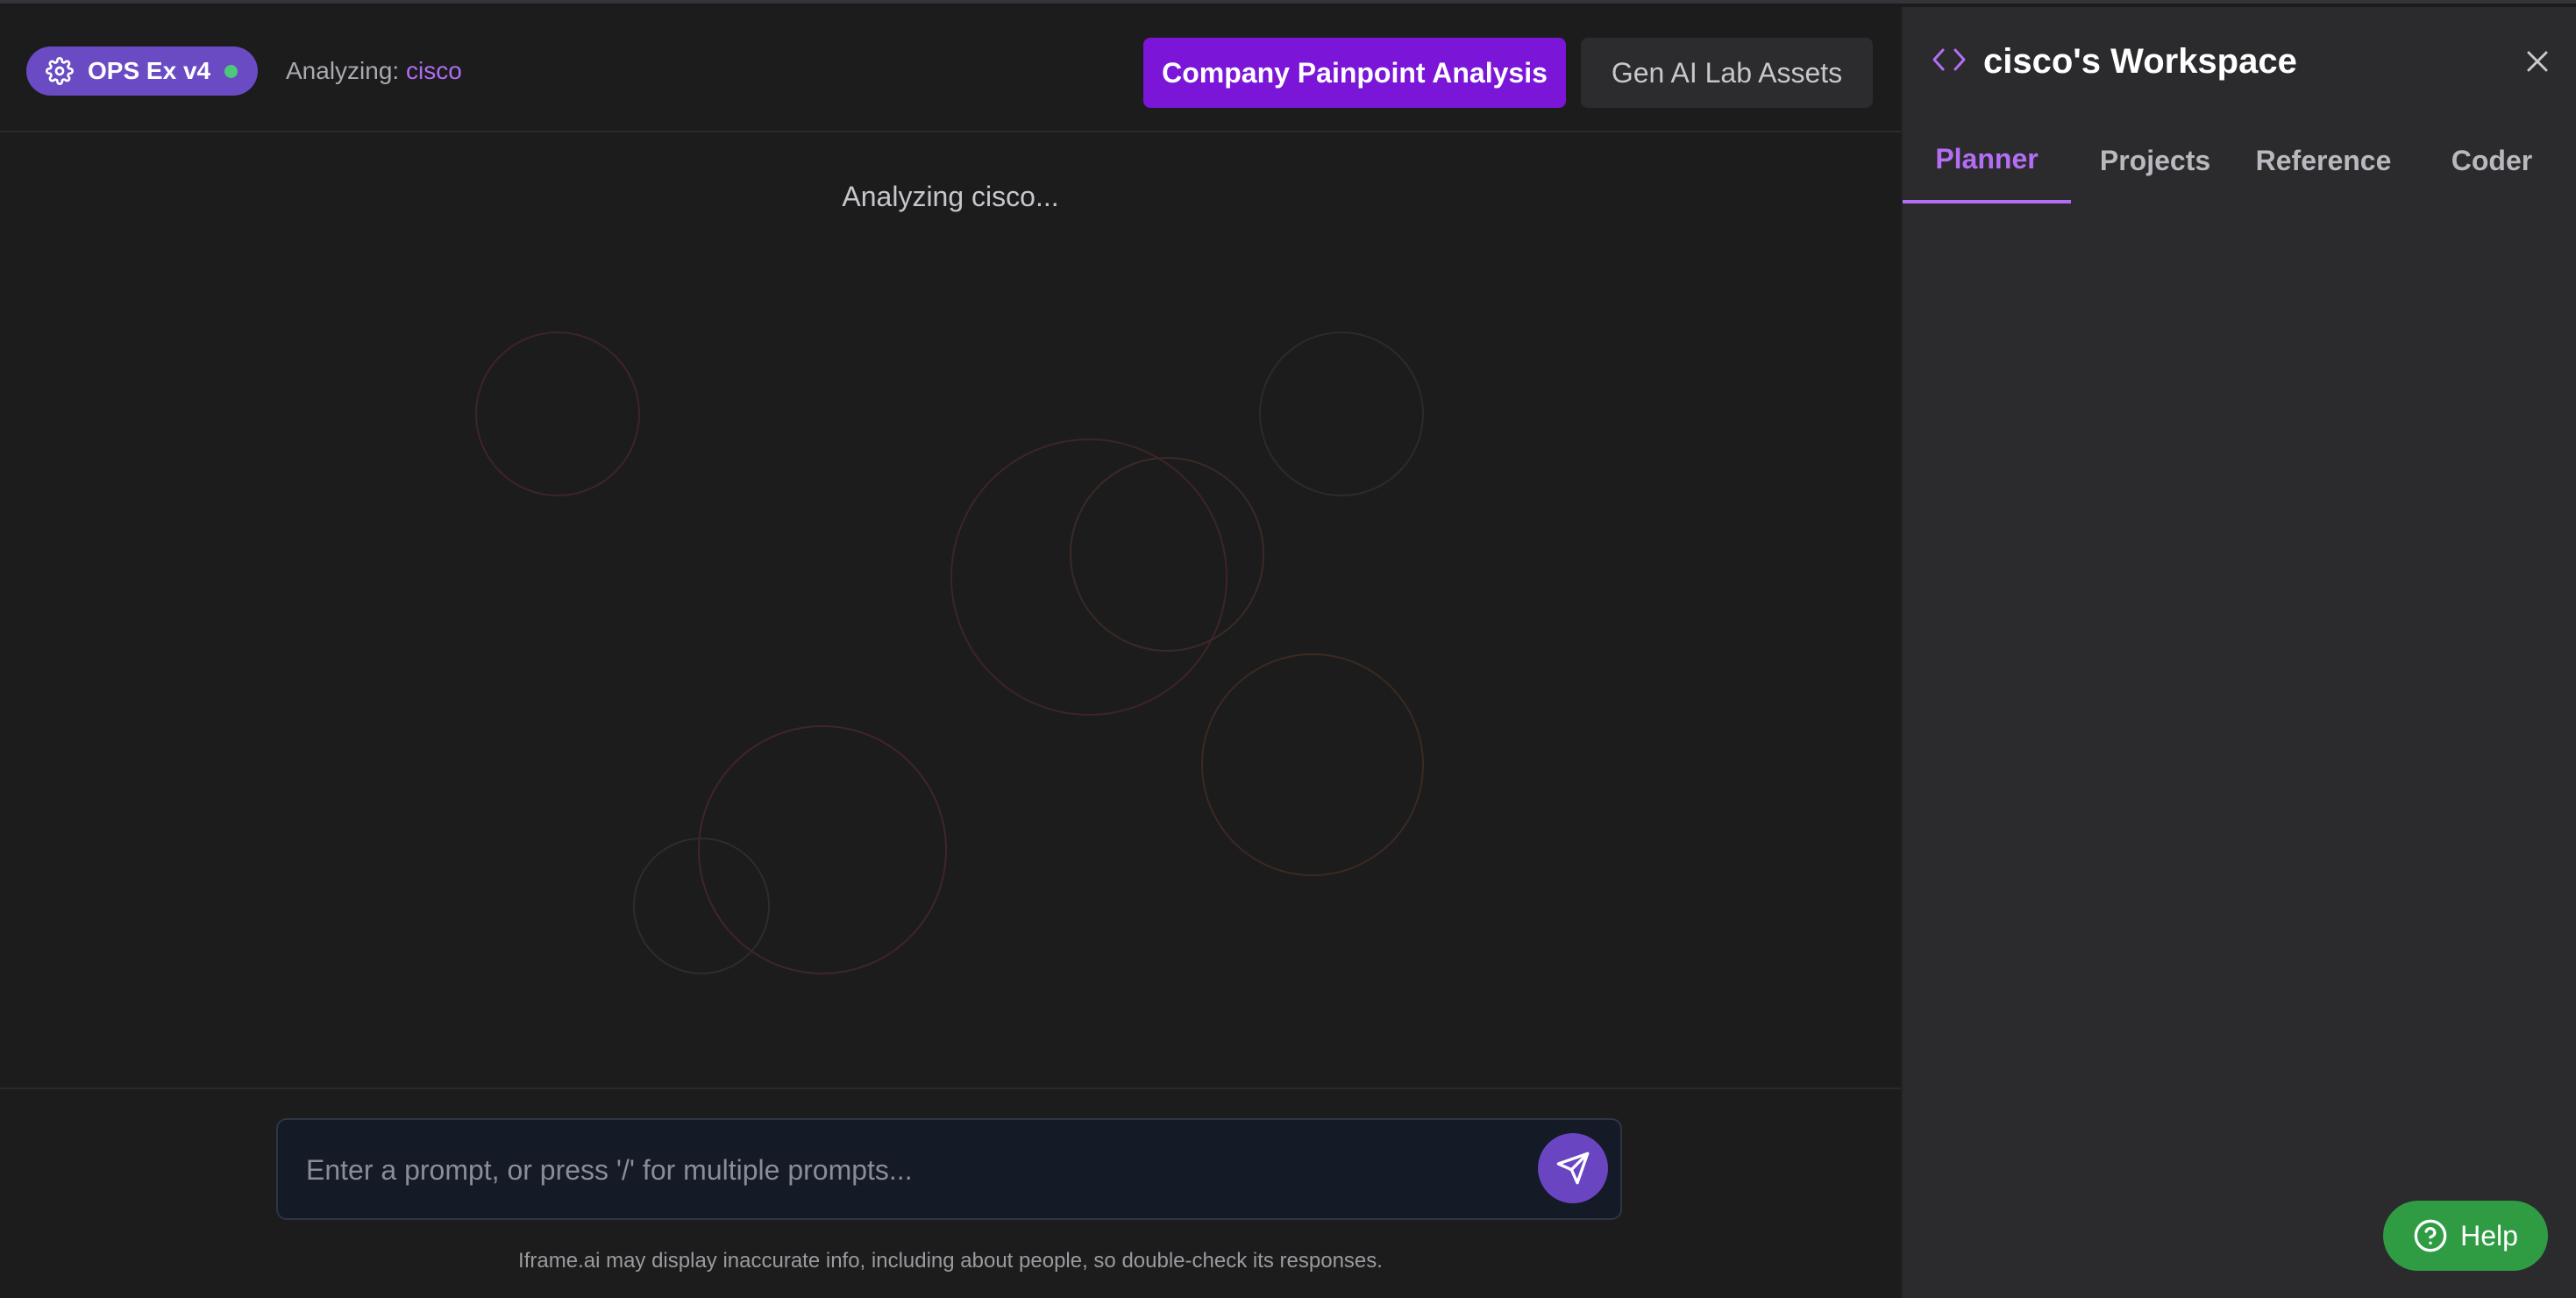  I want to click on workspace-header: cisco's Workspace, so click(2239, 62).